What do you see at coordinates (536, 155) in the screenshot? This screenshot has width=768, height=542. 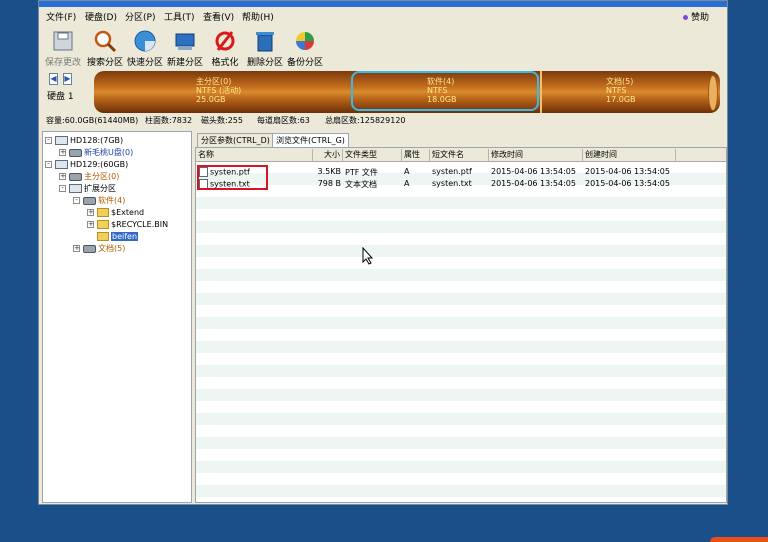 I see `col-modified: 修改时间` at bounding box center [536, 155].